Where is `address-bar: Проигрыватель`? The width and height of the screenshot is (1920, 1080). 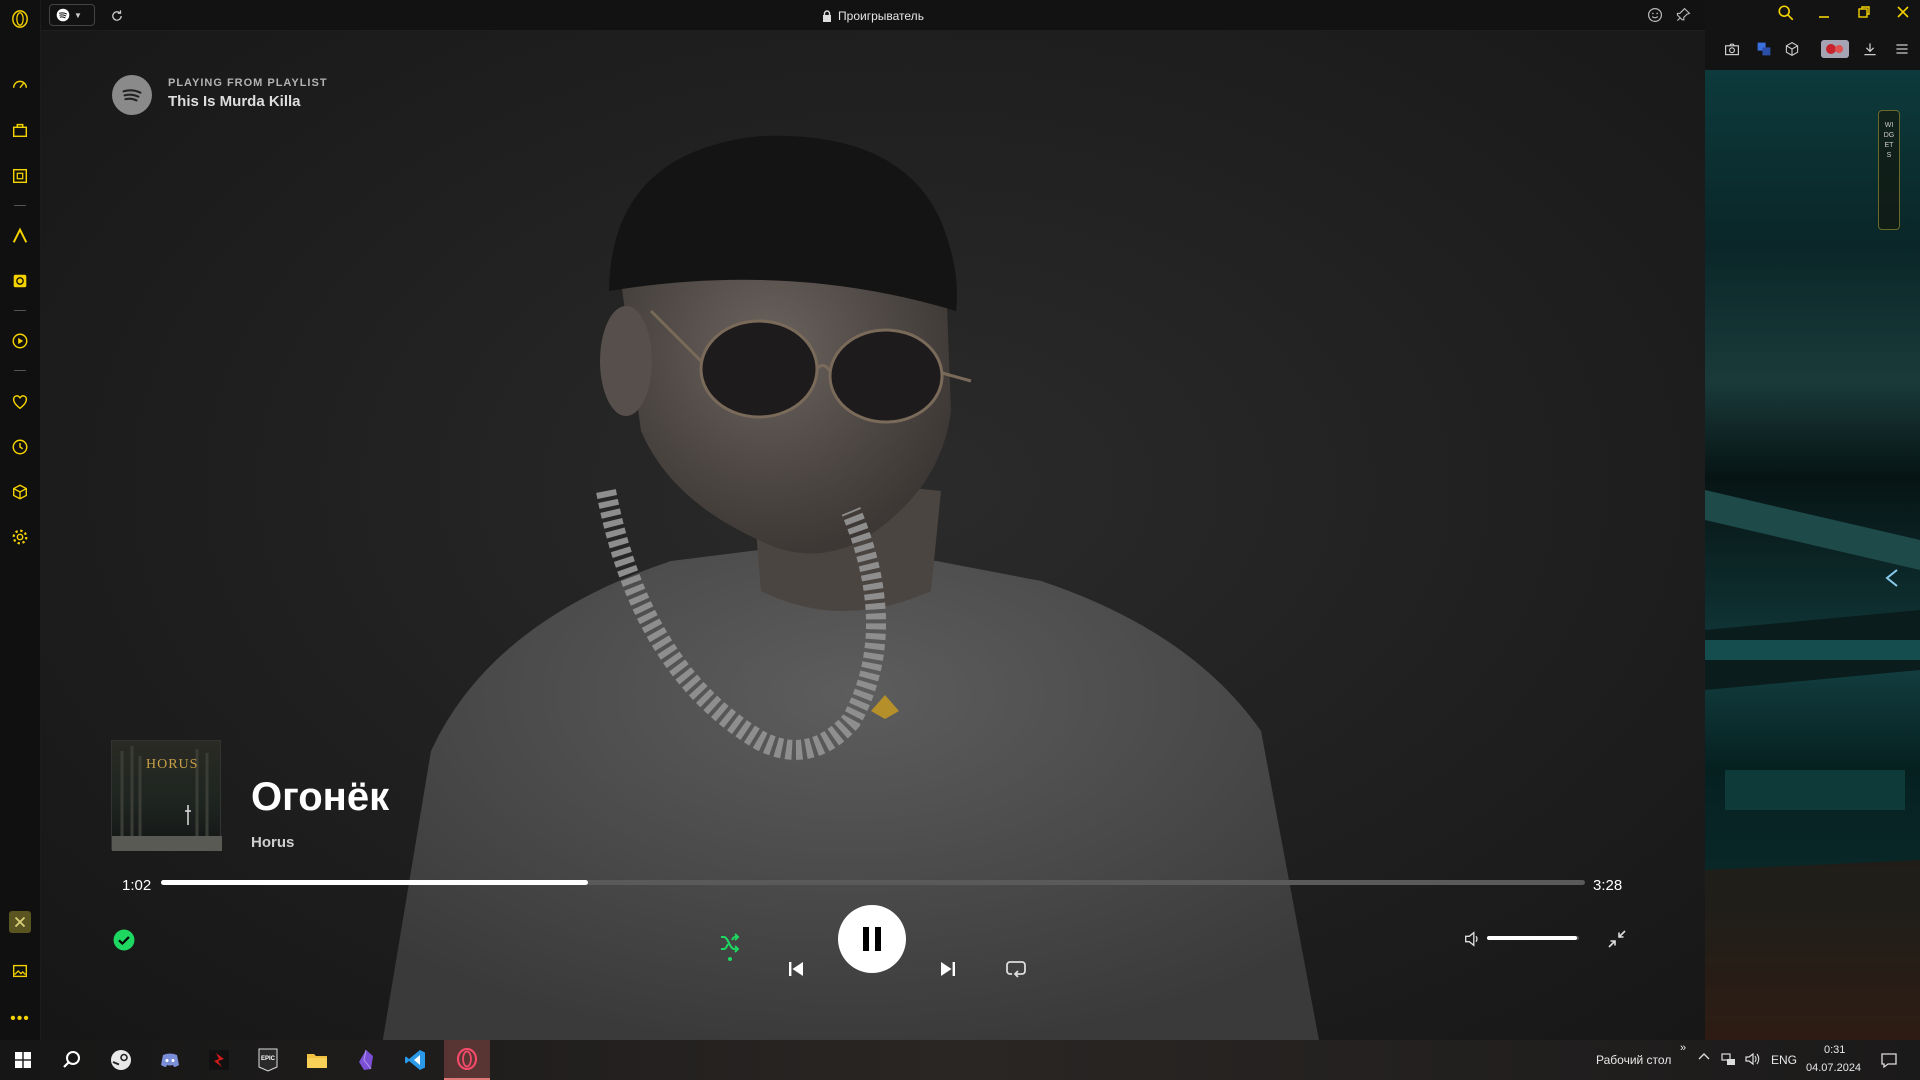
address-bar: Проигрыватель is located at coordinates (873, 15).